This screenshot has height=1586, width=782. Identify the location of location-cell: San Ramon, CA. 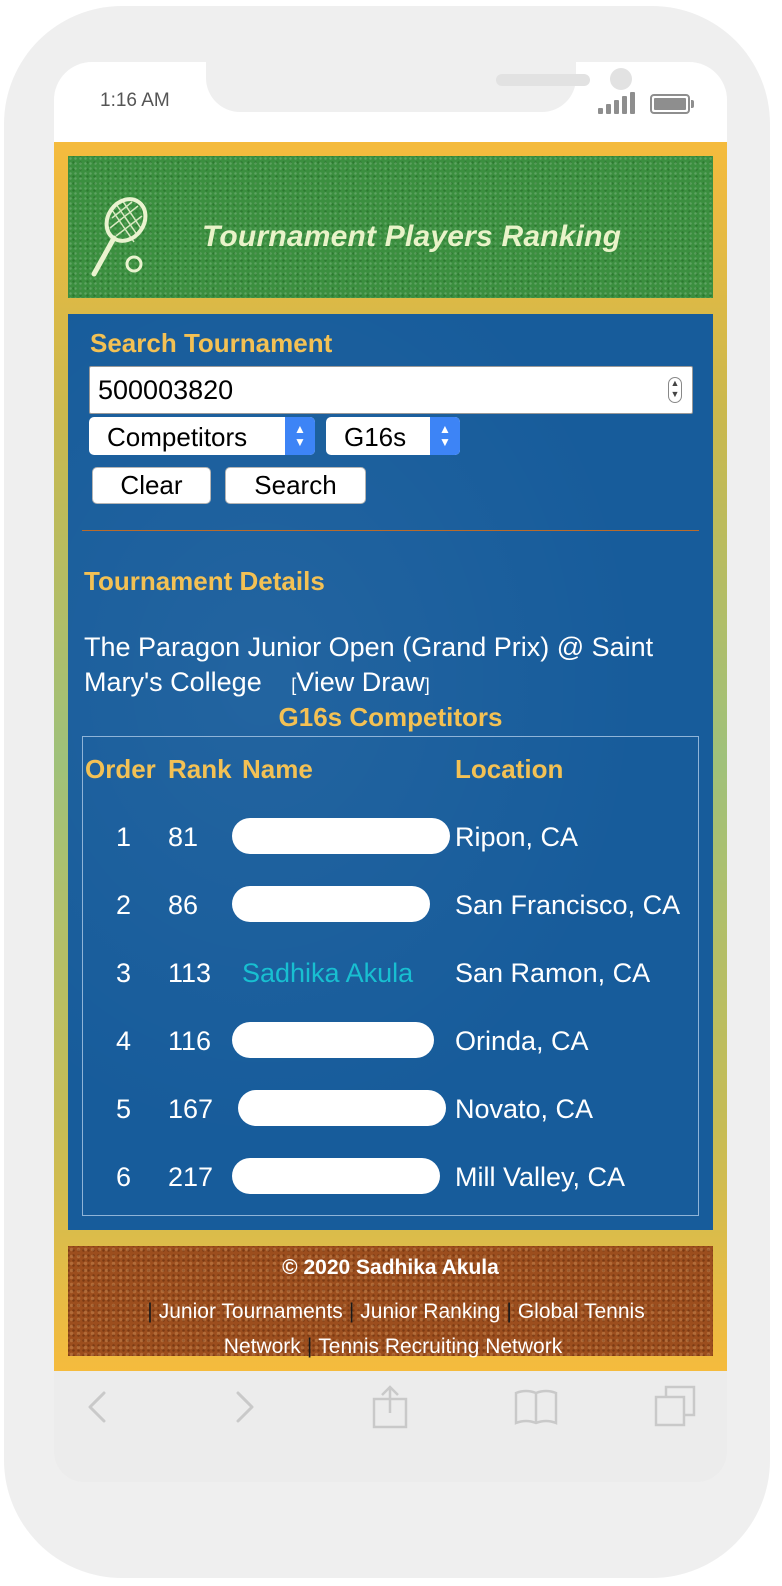
(553, 973).